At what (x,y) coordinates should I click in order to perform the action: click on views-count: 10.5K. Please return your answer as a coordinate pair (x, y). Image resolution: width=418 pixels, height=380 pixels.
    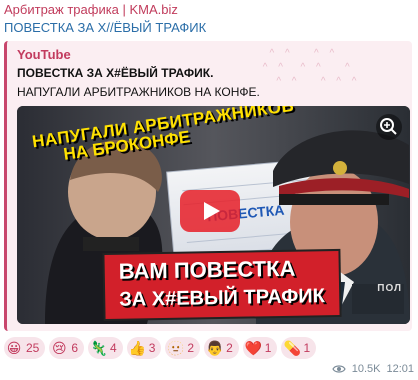
    Looking at the image, I should click on (366, 369).